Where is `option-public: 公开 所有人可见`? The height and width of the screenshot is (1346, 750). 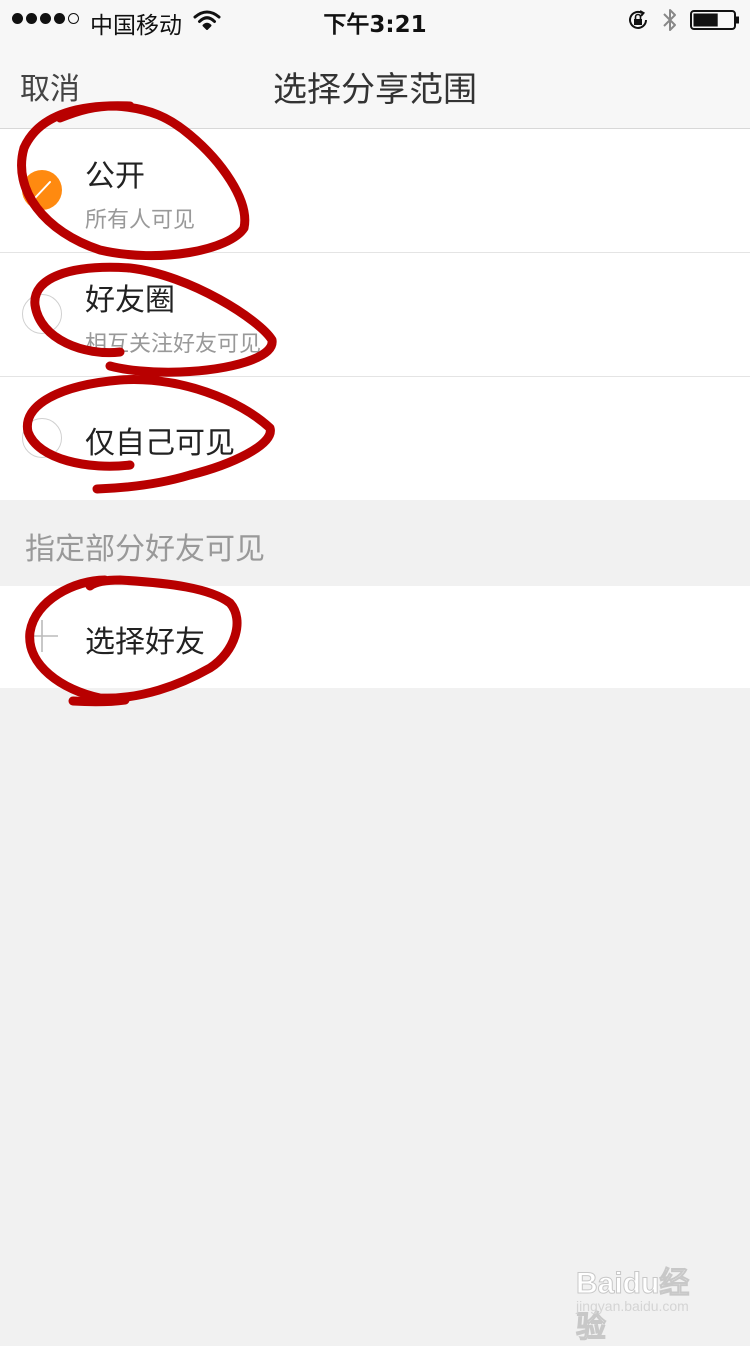 option-public: 公开 所有人可见 is located at coordinates (375, 191).